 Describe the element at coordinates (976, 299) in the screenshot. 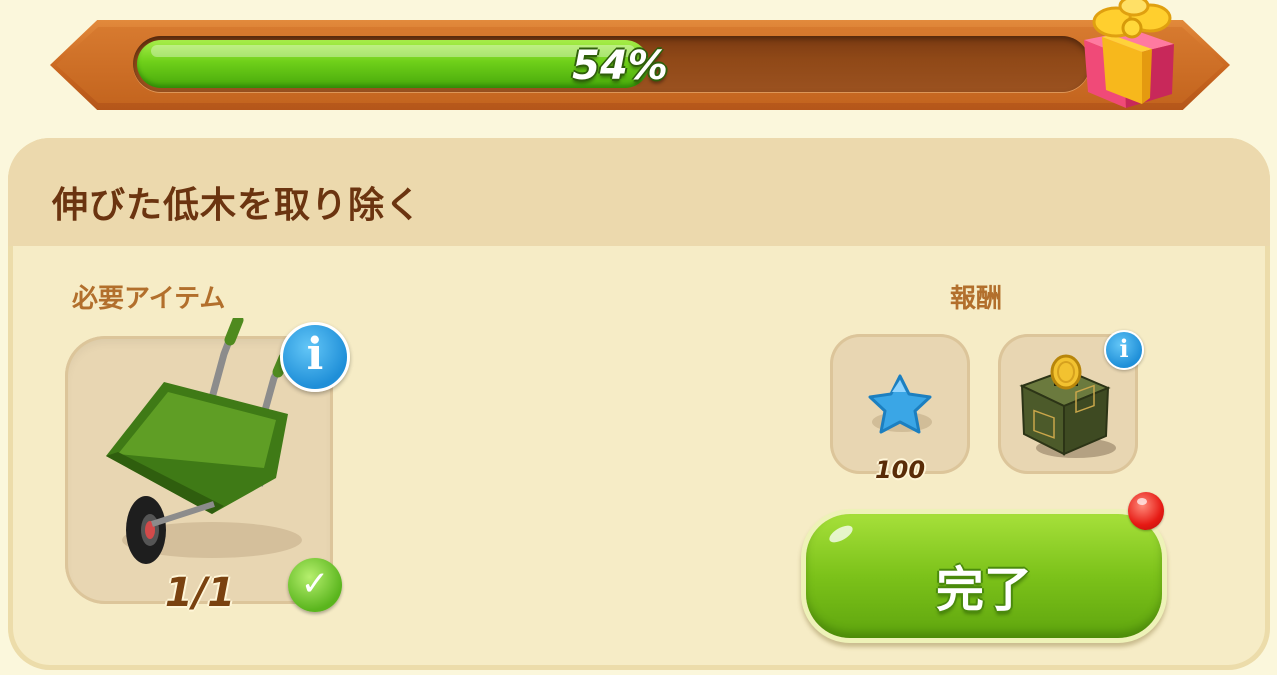

I see `rewards-label: 報酬` at that location.